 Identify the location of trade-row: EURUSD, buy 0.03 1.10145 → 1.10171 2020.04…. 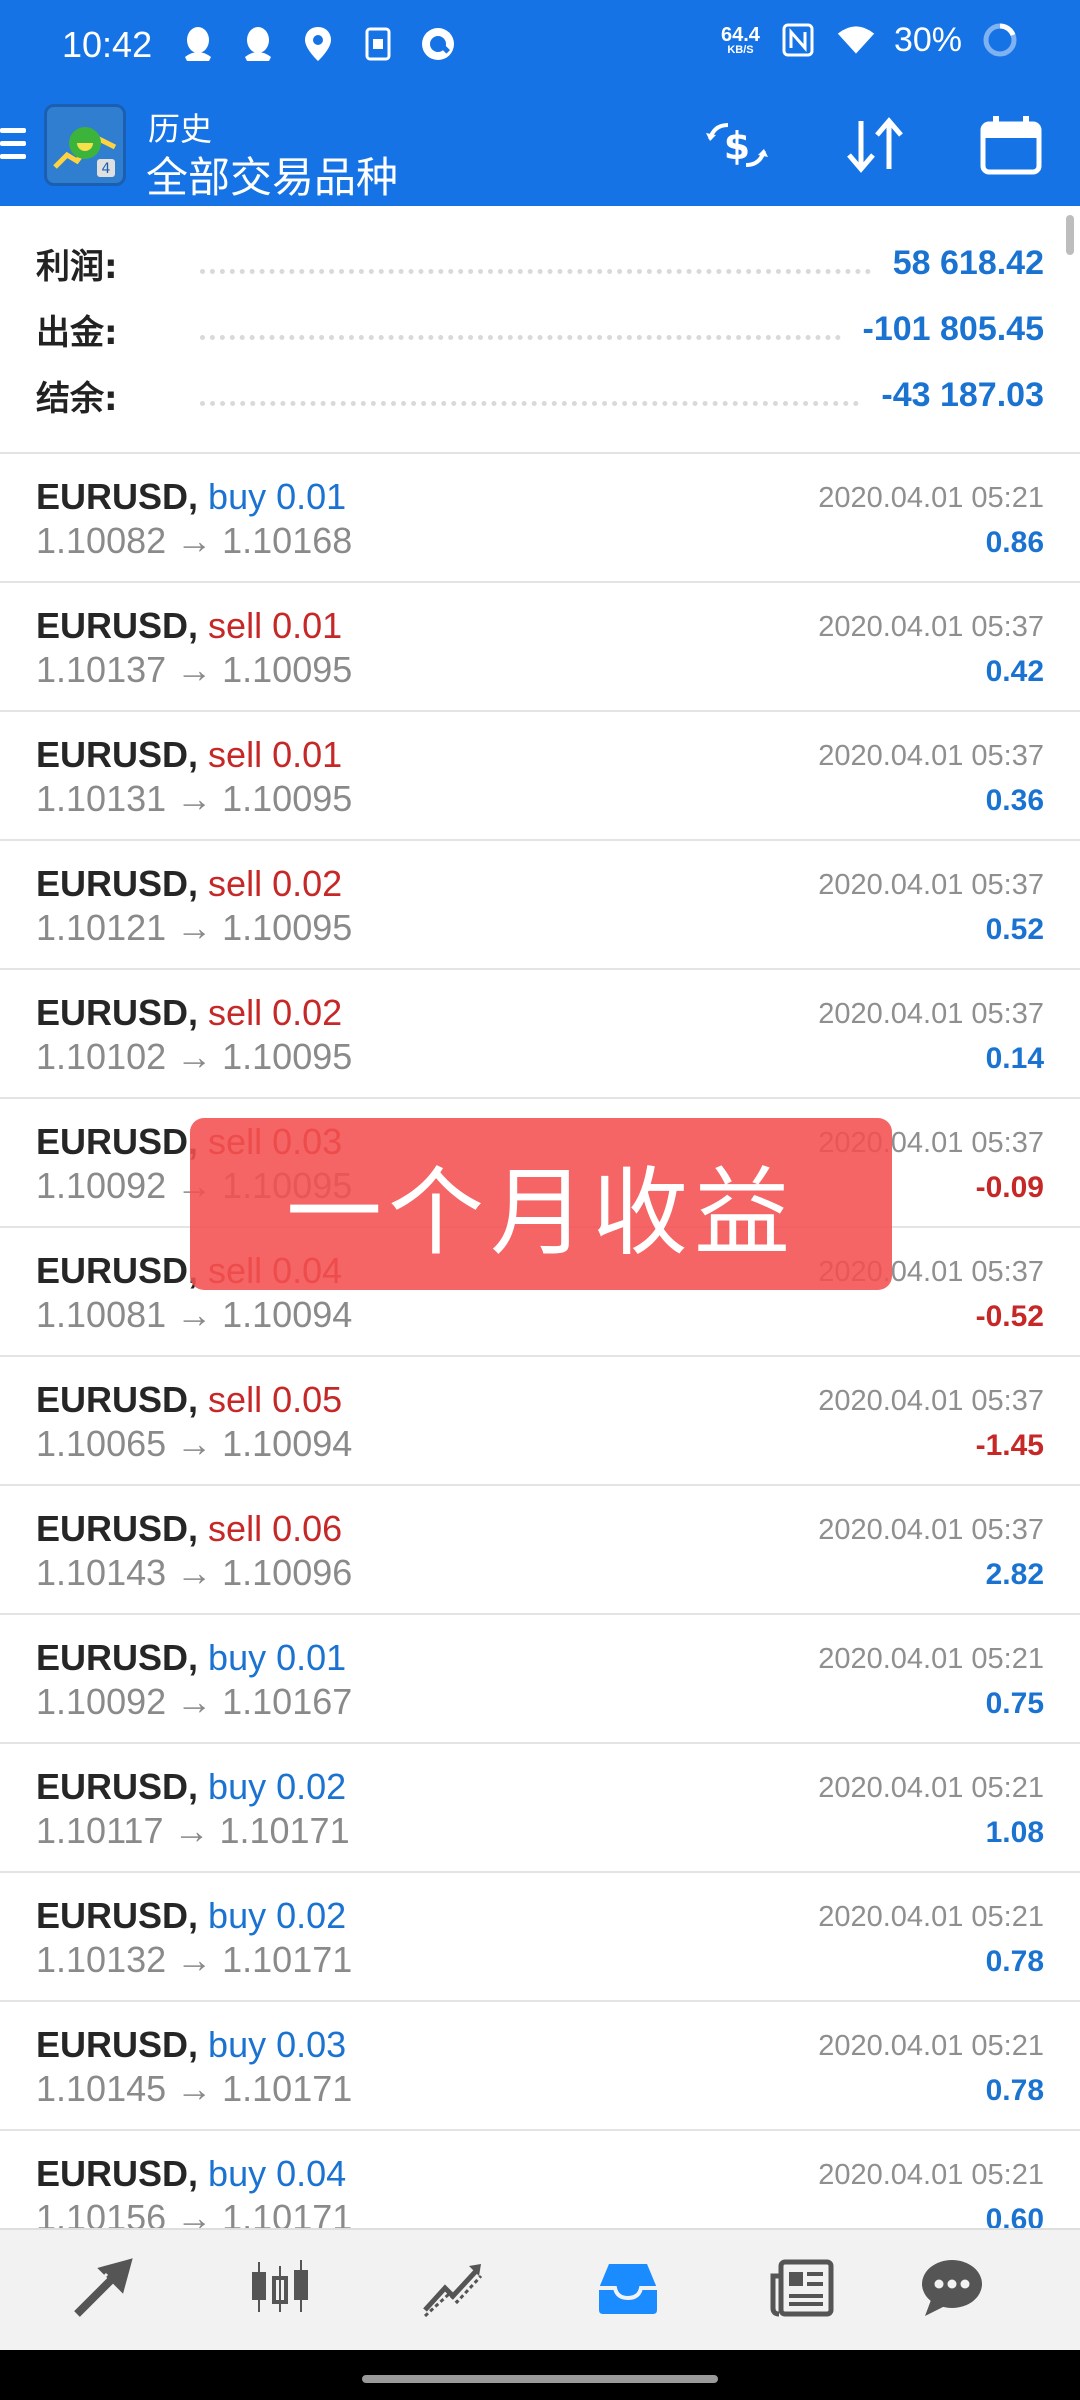
(540, 2066).